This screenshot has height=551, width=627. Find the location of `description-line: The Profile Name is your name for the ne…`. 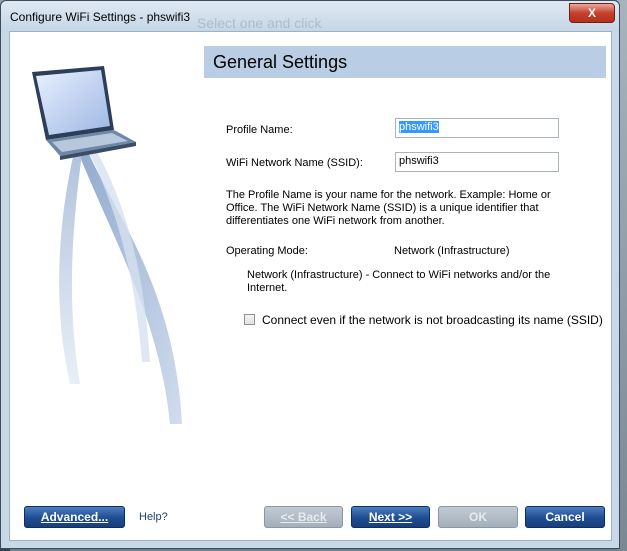

description-line: The Profile Name is your name for the ne… is located at coordinates (388, 195).